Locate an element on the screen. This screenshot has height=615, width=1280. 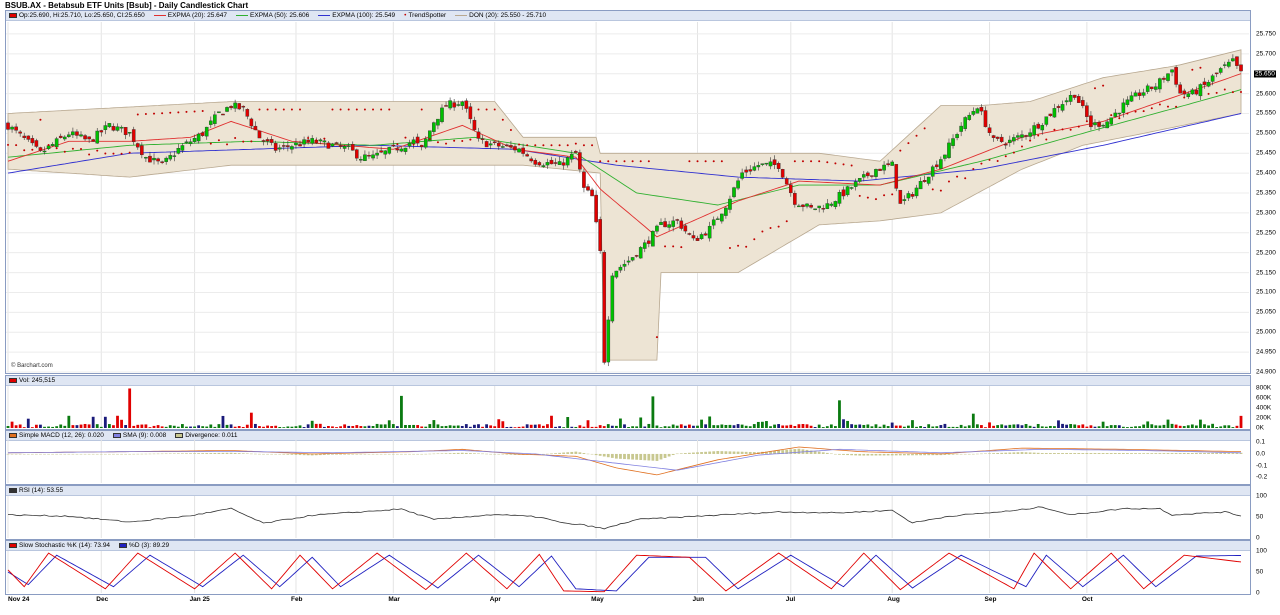
x-tick-label: Jun is located at coordinates (698, 599).